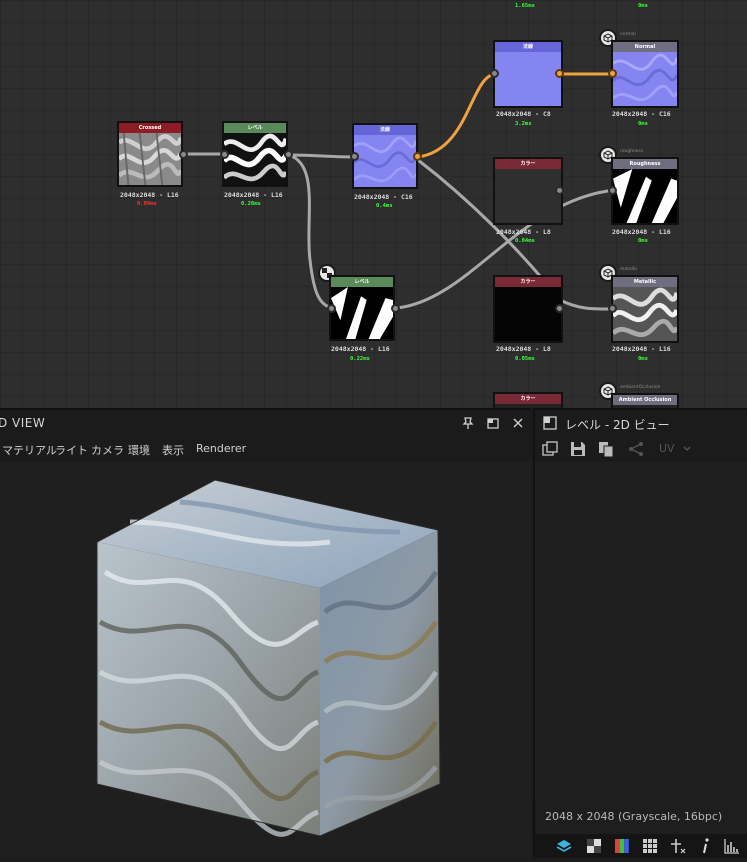  What do you see at coordinates (732, 846) in the screenshot?
I see `histogram-icon` at bounding box center [732, 846].